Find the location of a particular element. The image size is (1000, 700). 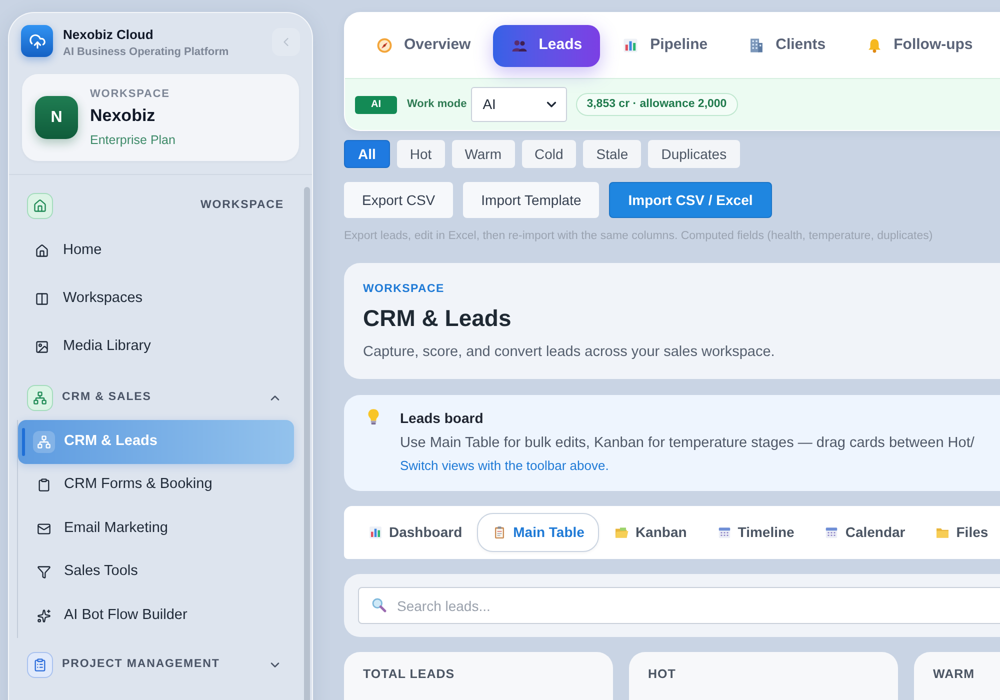

view-tab: Timeline is located at coordinates (756, 532).